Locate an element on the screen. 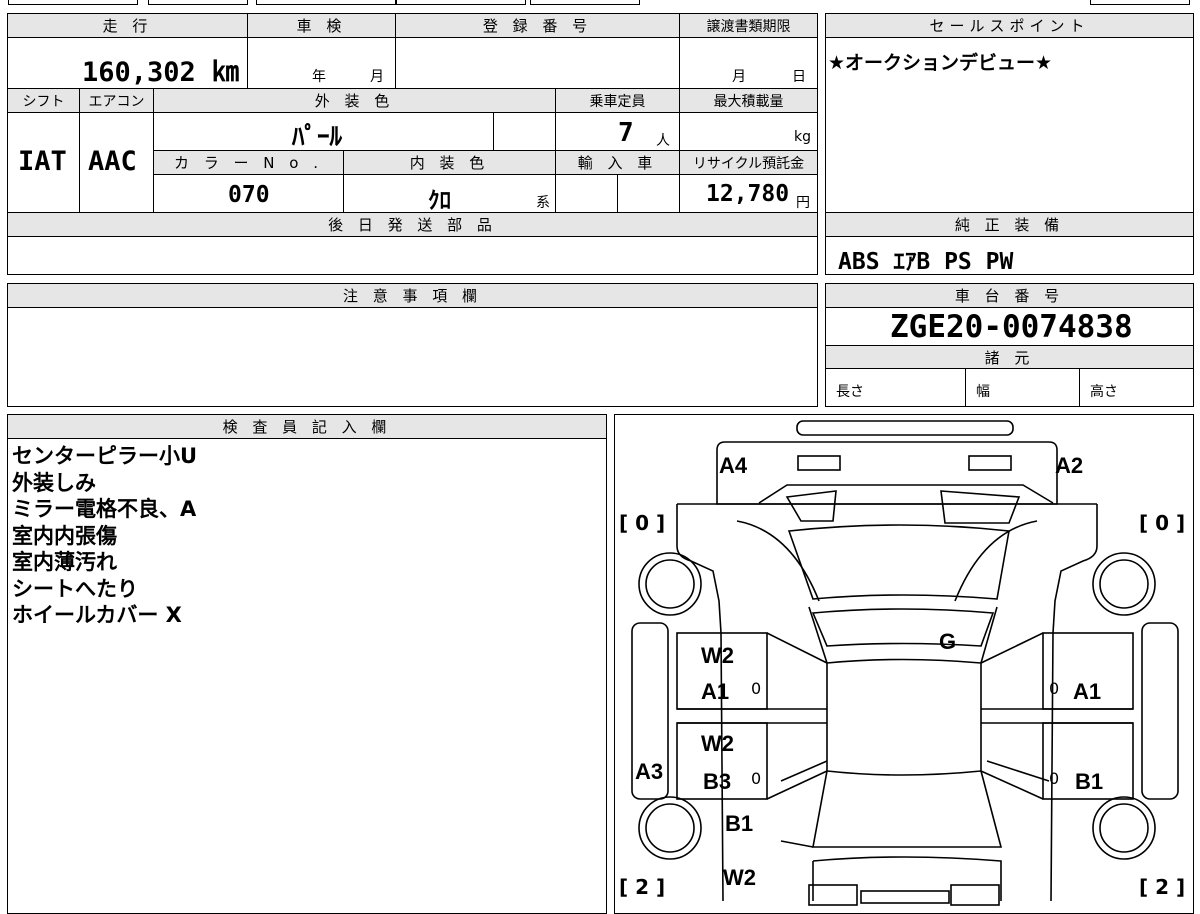 This screenshot has height=914, width=1200. equipment-value: ABS ｴｱB PS PW is located at coordinates (926, 262).